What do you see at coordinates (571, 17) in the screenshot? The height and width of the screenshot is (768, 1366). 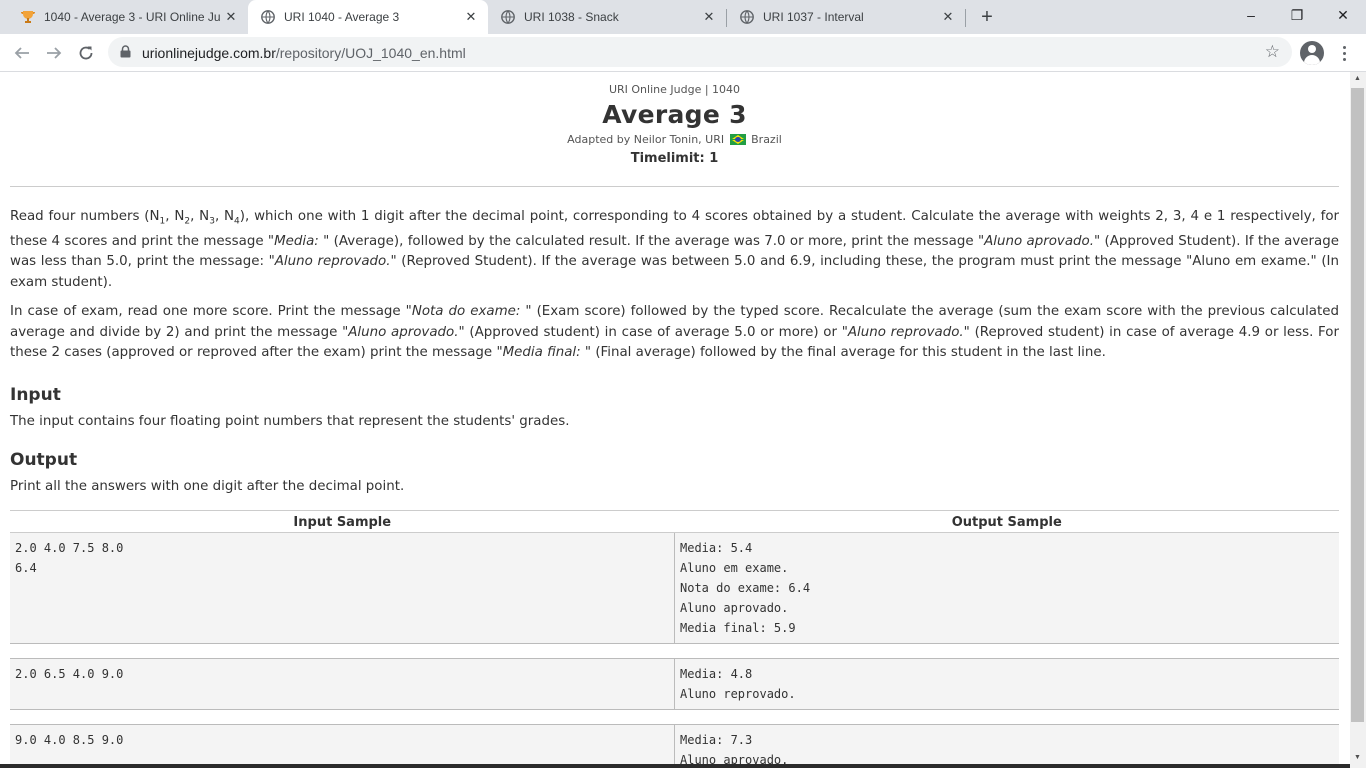 I see `tab-title: URI 1038 - Snack` at bounding box center [571, 17].